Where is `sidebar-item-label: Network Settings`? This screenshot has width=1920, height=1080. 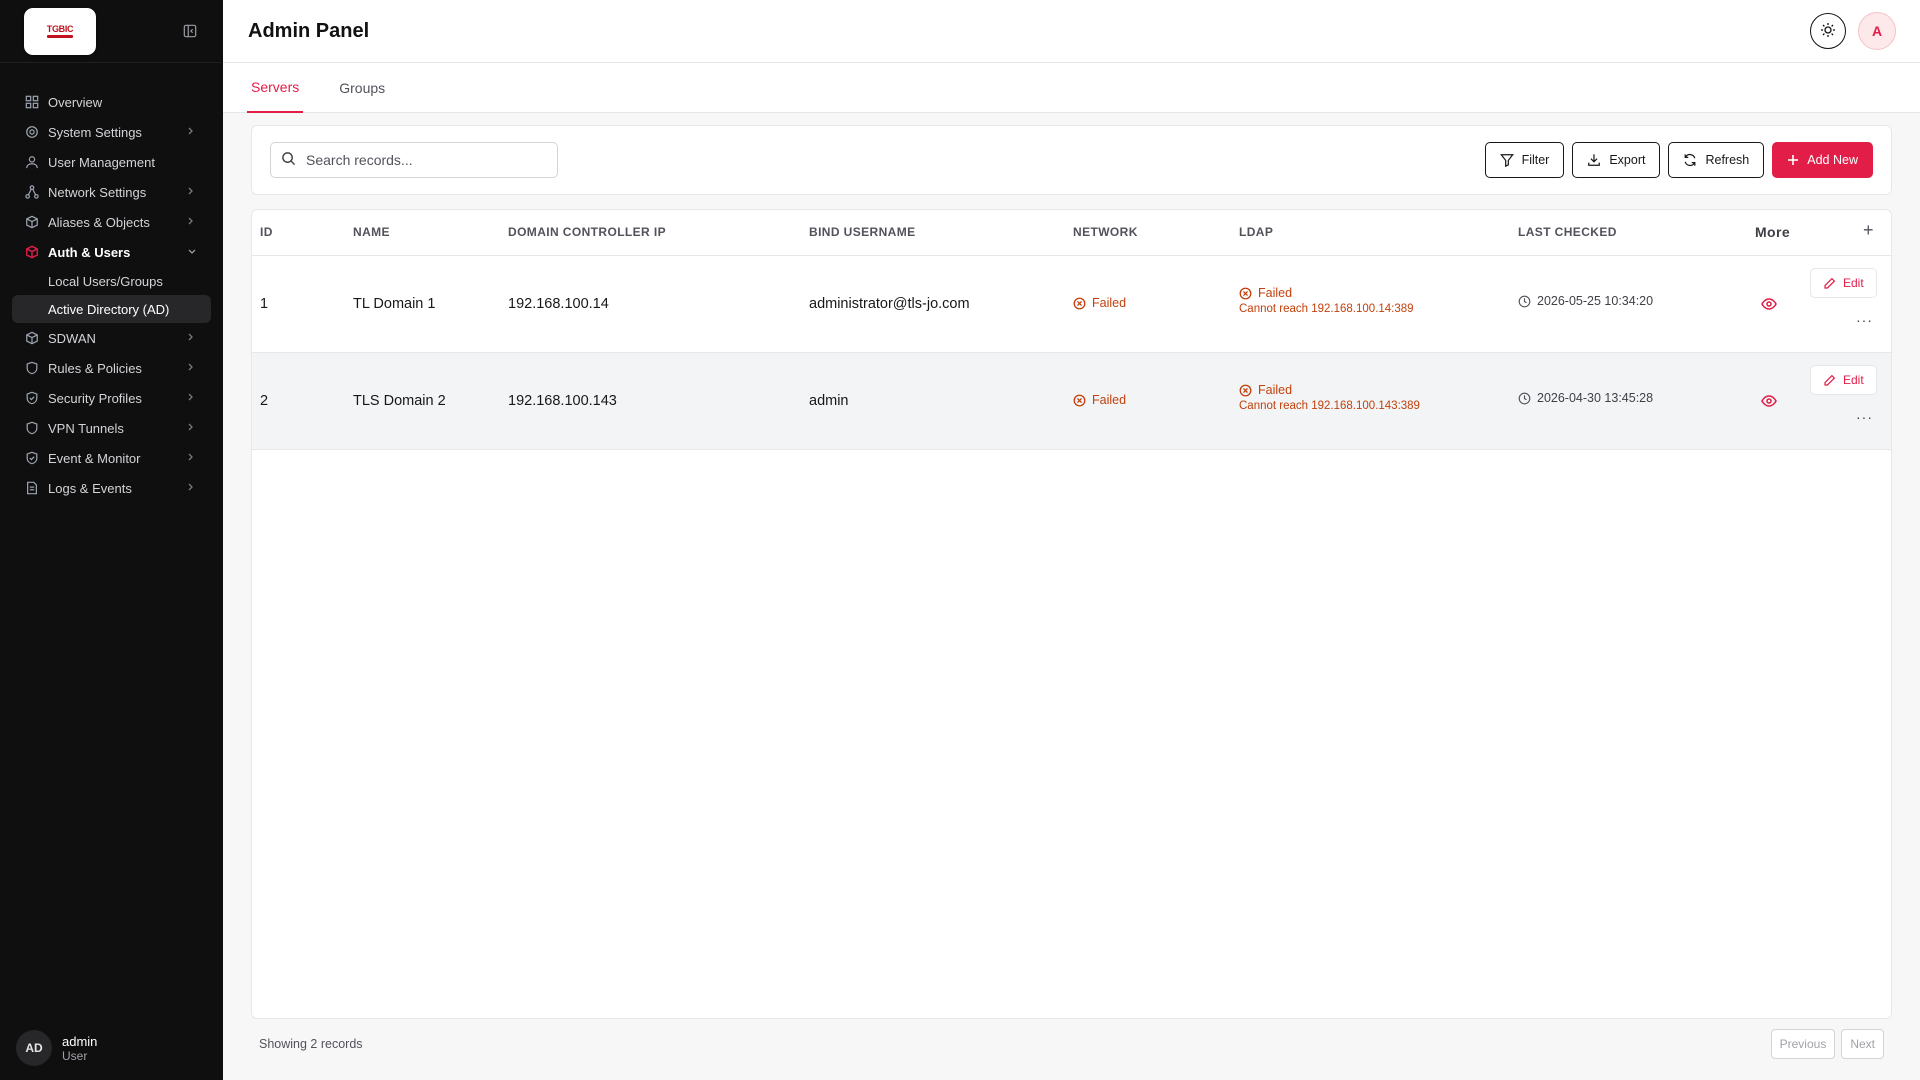
sidebar-item-label: Network Settings is located at coordinates (97, 192).